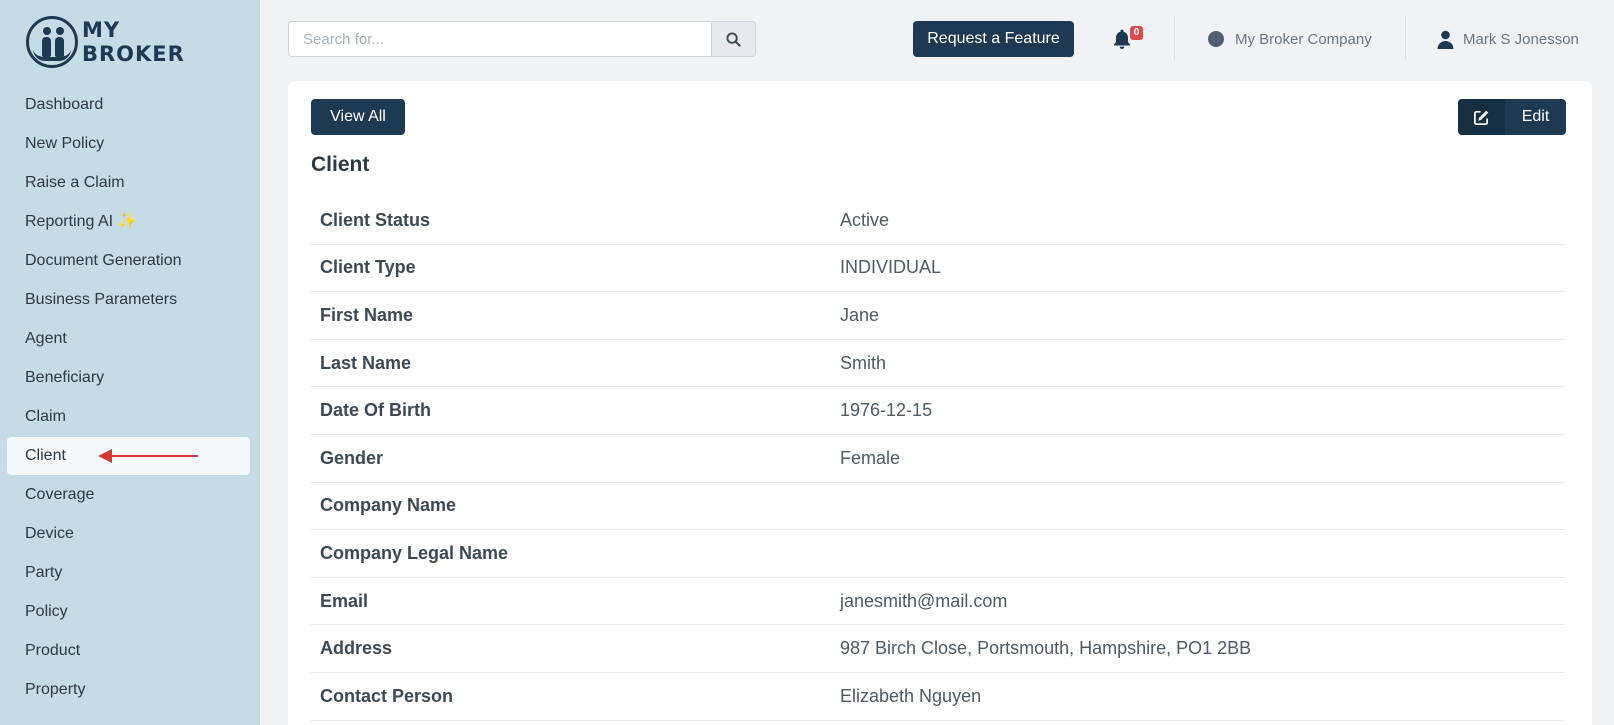  I want to click on field-label: First Name, so click(367, 314).